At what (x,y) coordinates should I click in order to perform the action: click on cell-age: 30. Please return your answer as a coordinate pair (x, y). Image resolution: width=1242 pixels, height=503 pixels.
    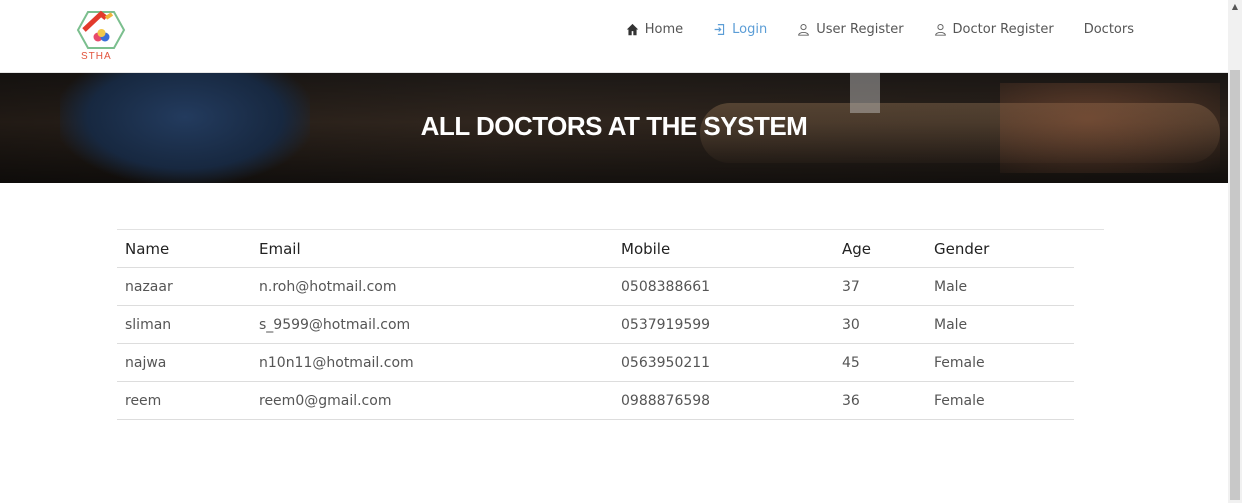
    Looking at the image, I should click on (880, 324).